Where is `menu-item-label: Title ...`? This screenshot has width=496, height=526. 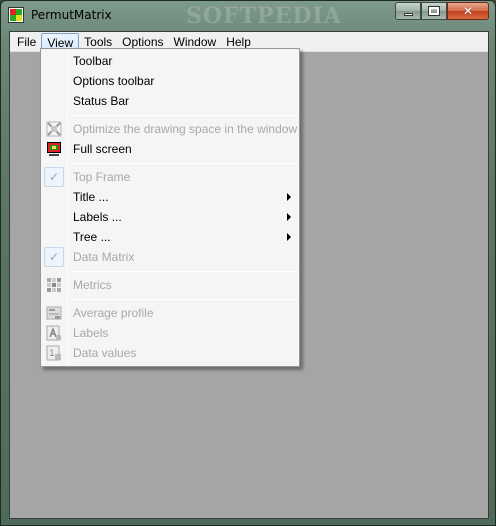 menu-item-label: Title ... is located at coordinates (91, 197).